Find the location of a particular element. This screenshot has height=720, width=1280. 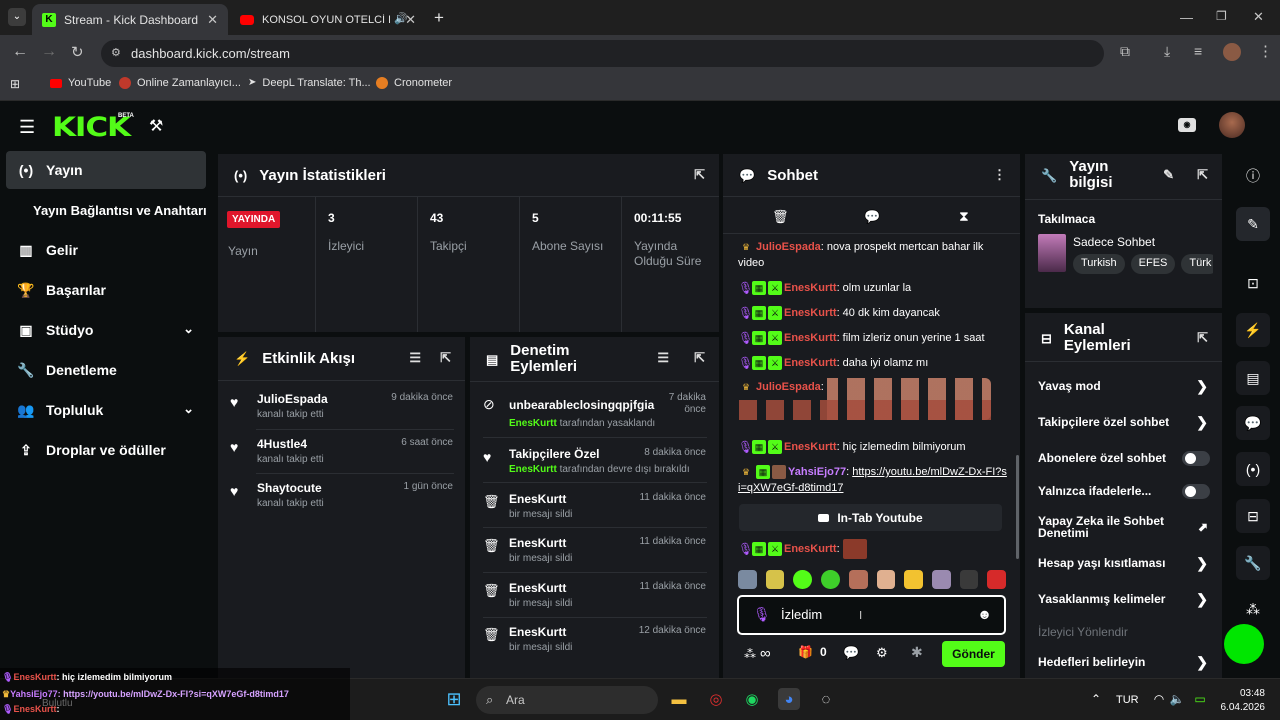

chrome-icon: ◕ is located at coordinates (789, 699).